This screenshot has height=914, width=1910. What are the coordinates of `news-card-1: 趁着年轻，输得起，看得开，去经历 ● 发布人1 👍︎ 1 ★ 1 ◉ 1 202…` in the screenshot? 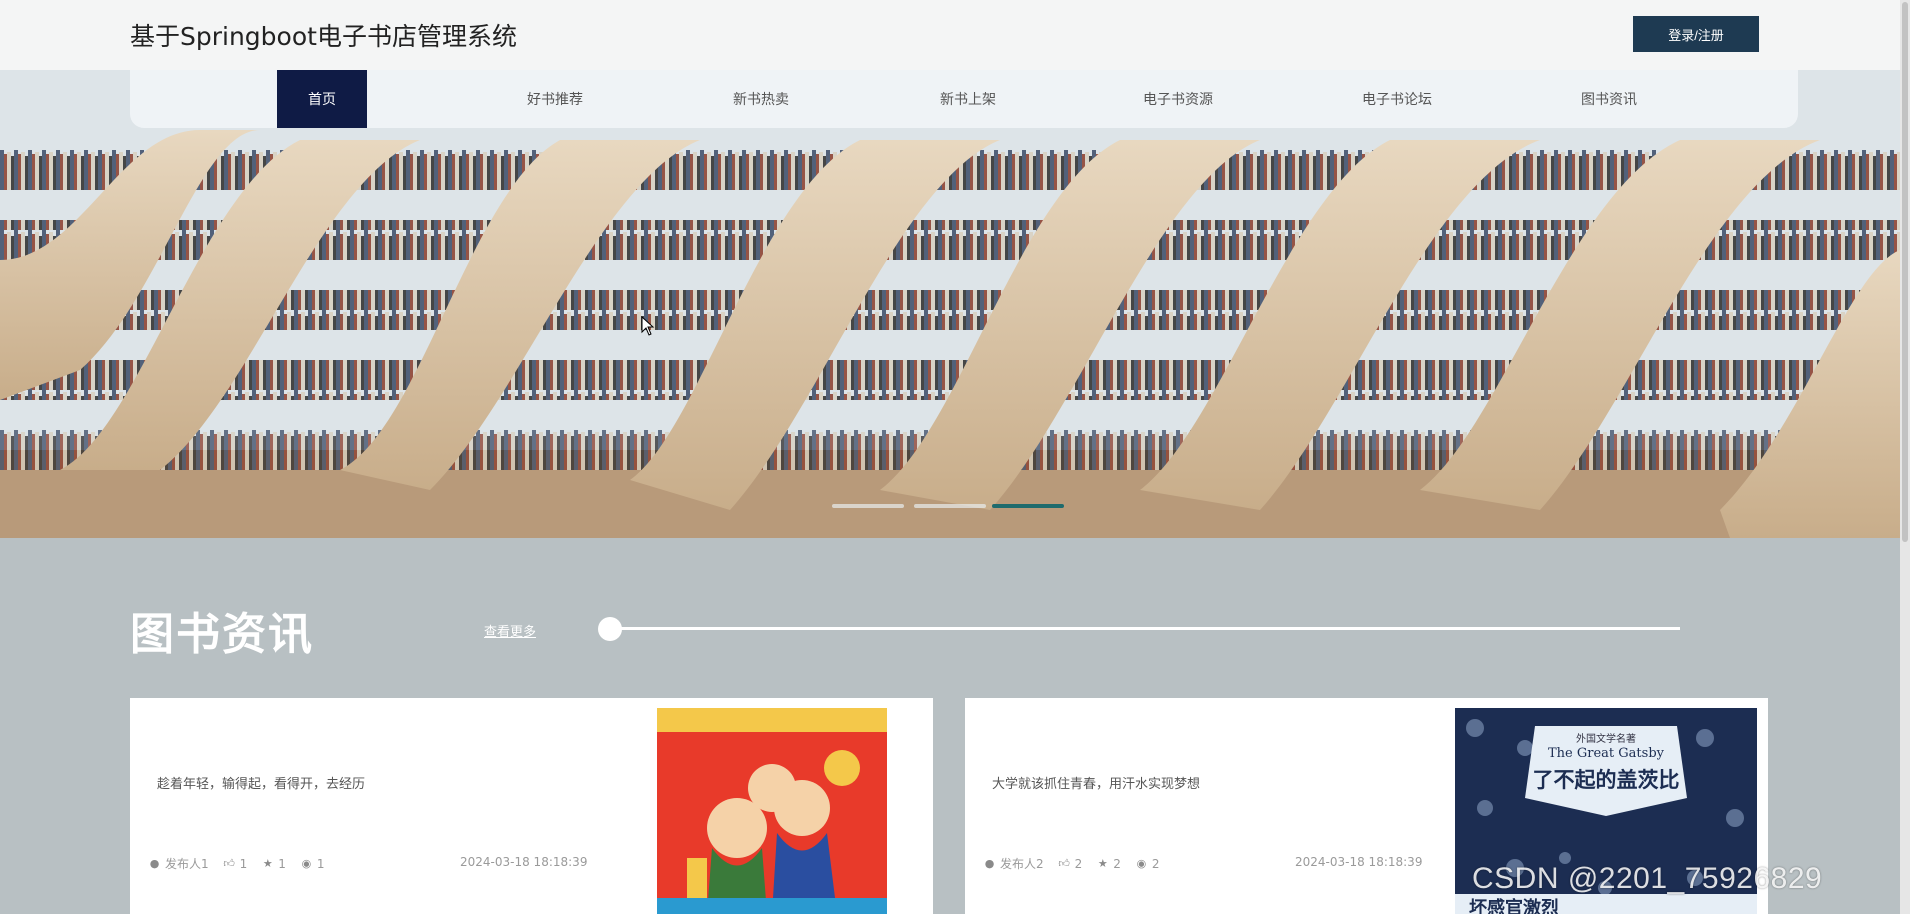 It's located at (531, 806).